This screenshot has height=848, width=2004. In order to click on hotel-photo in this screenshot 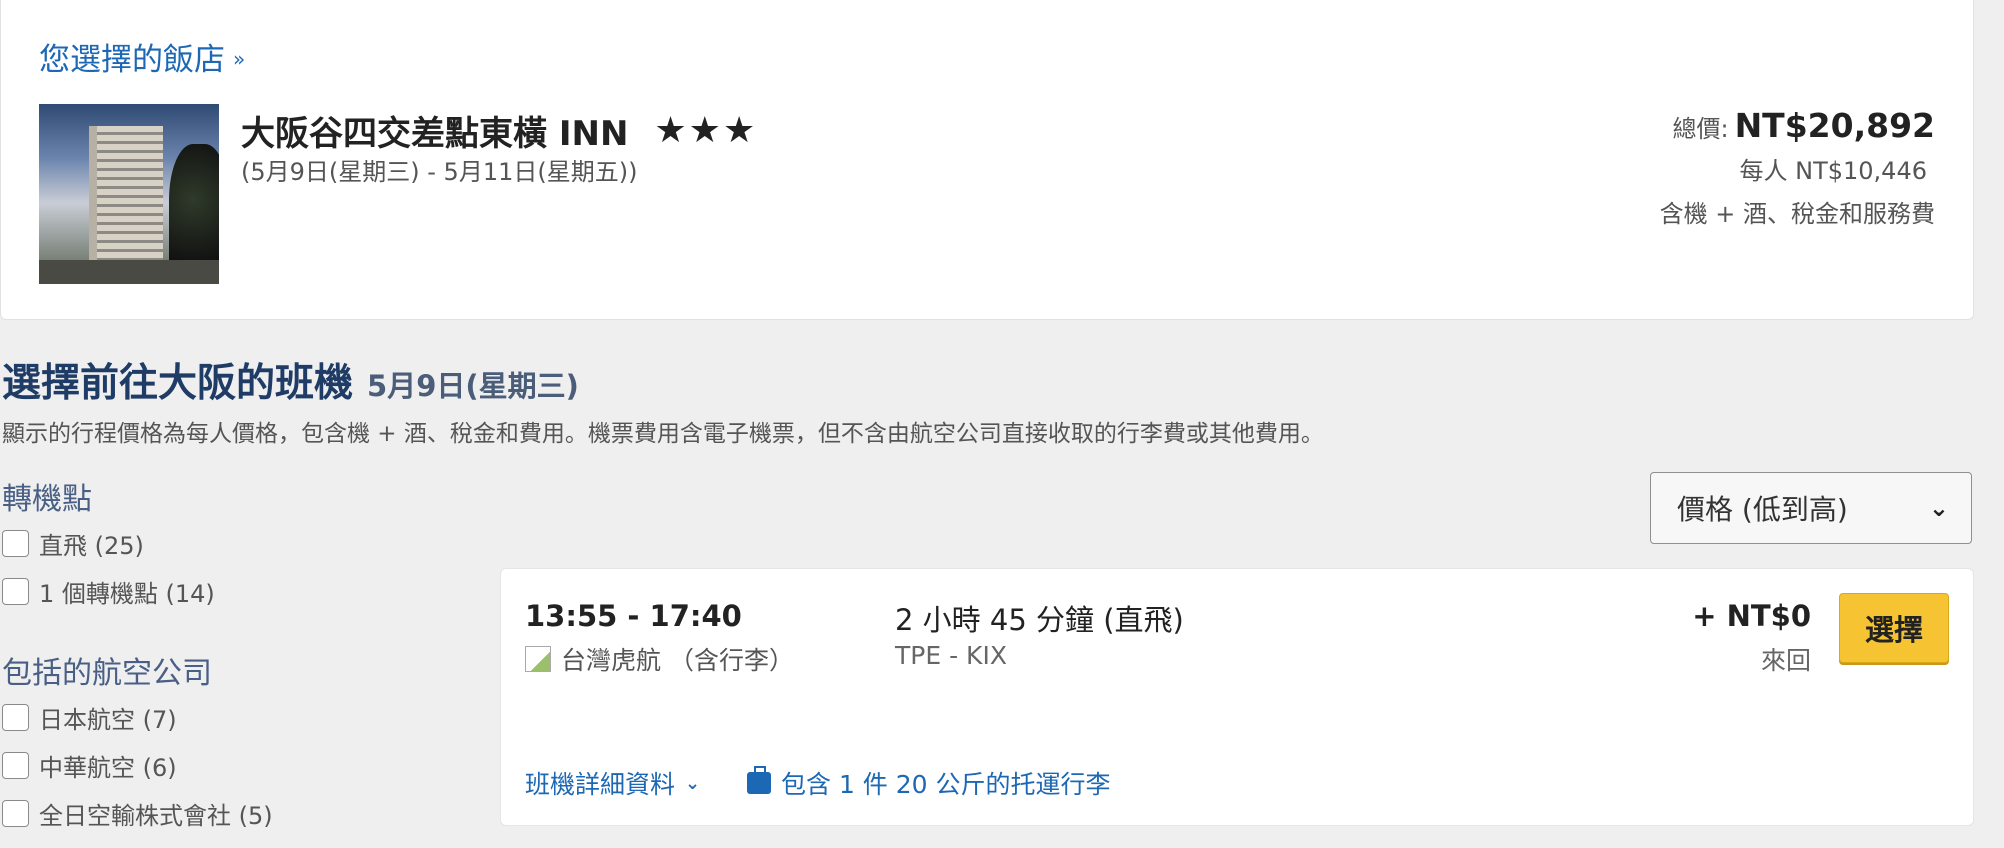, I will do `click(129, 194)`.